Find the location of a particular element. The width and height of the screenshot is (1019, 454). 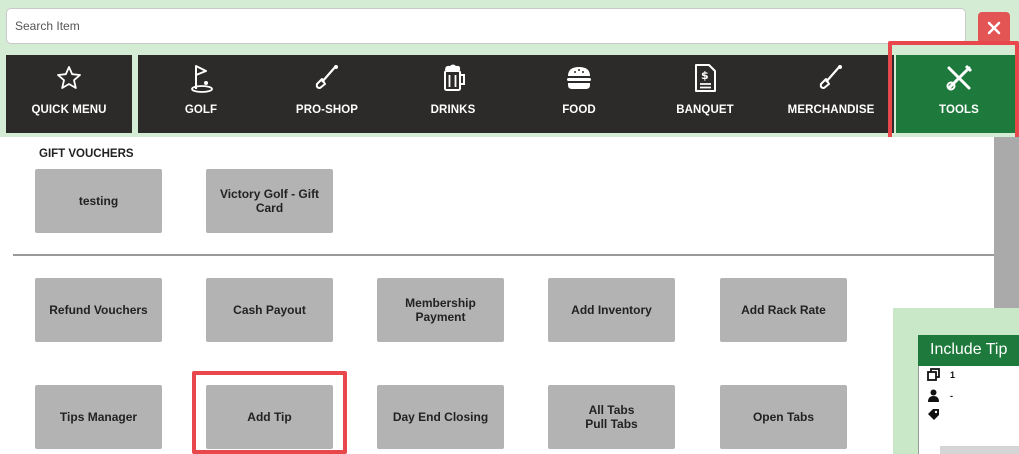

include-tip-title: Include Tip is located at coordinates (968, 350).